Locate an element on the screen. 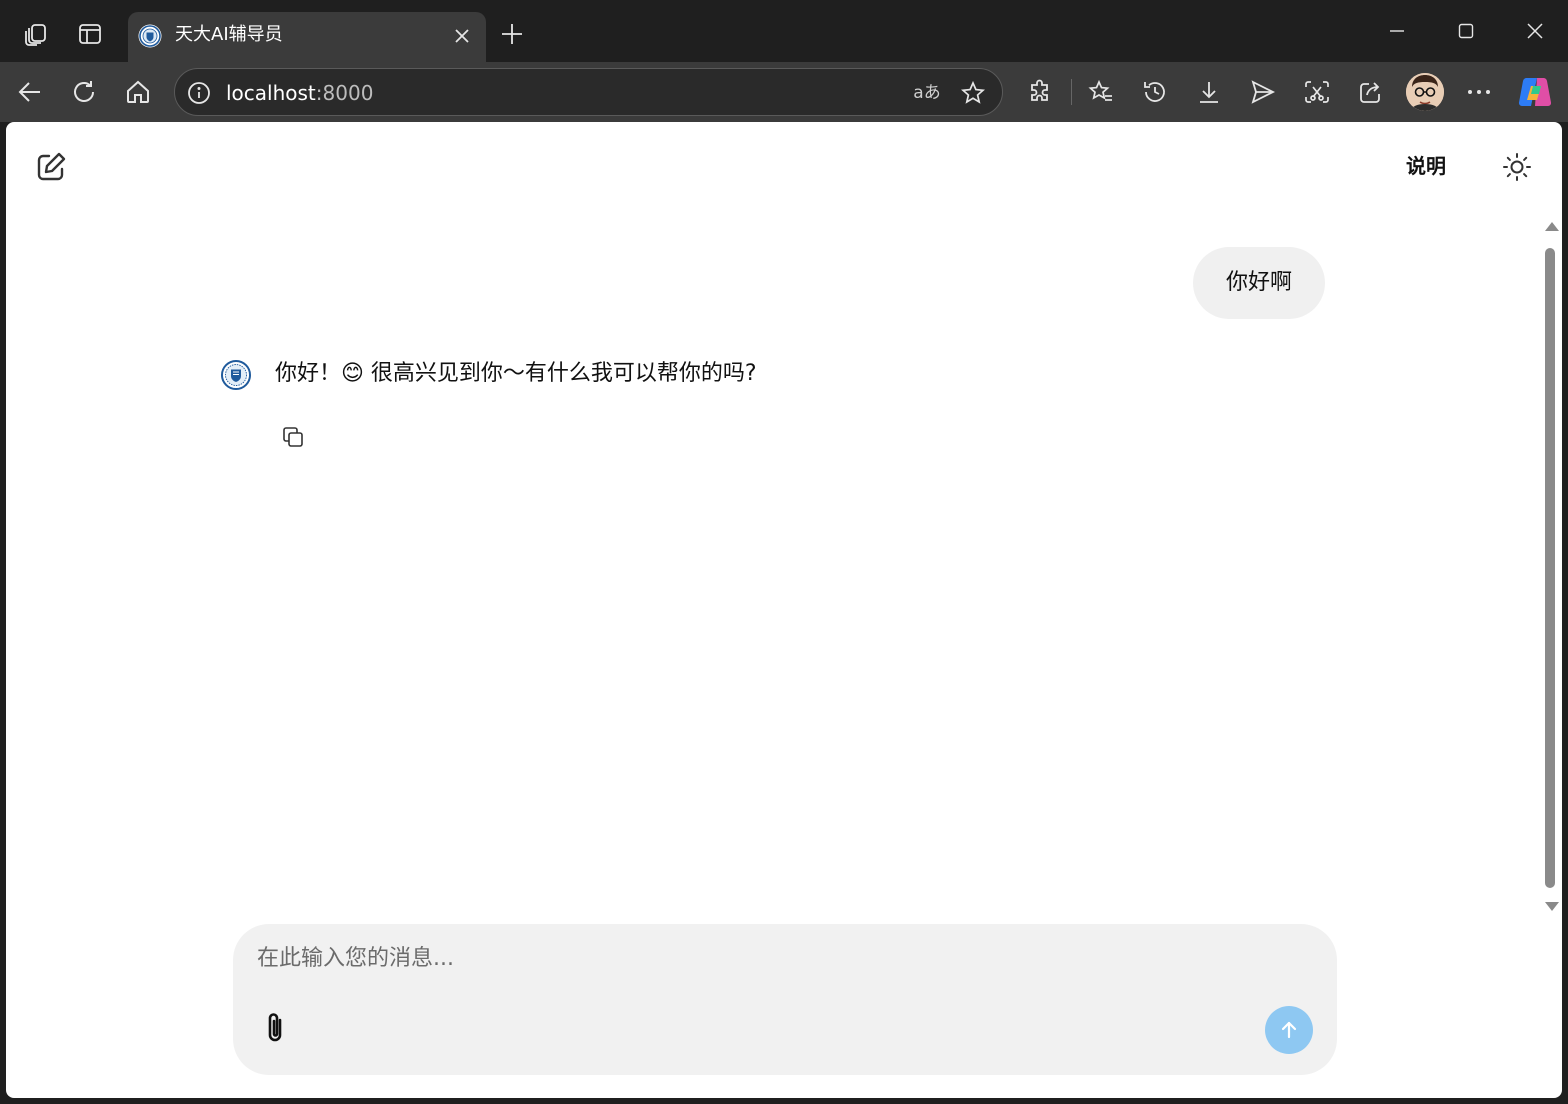 The image size is (1568, 1104). favorites-icon is located at coordinates (1101, 92).